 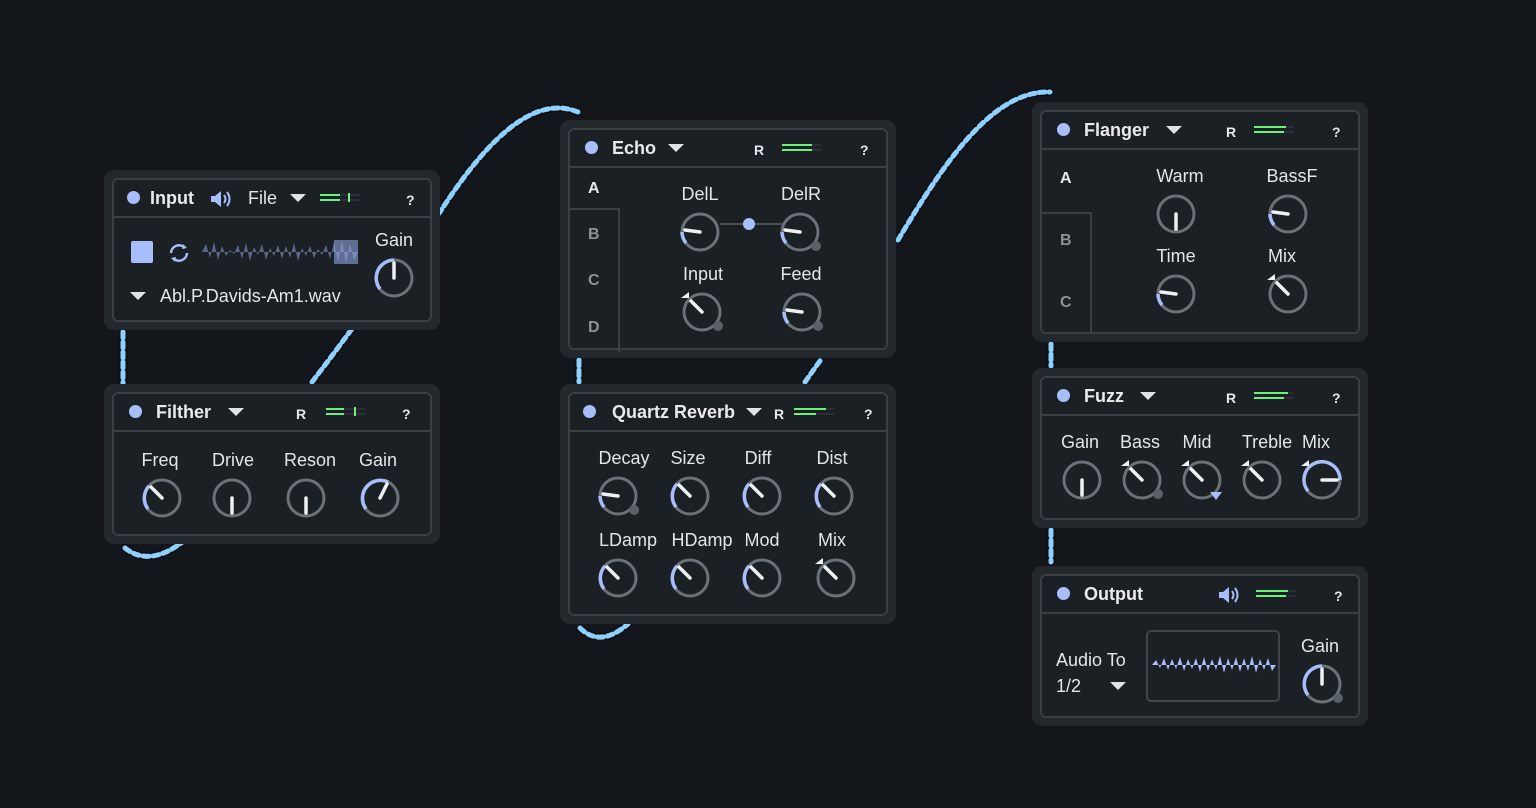 What do you see at coordinates (1288, 214) in the screenshot?
I see `bassf-knob` at bounding box center [1288, 214].